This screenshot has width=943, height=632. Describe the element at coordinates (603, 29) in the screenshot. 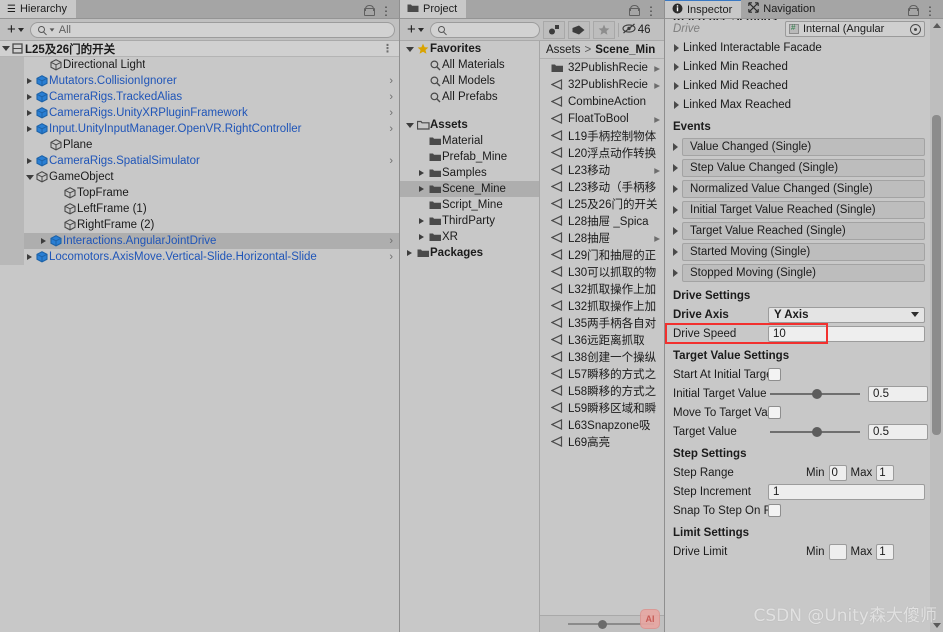

I see `favorites-star-icon` at that location.